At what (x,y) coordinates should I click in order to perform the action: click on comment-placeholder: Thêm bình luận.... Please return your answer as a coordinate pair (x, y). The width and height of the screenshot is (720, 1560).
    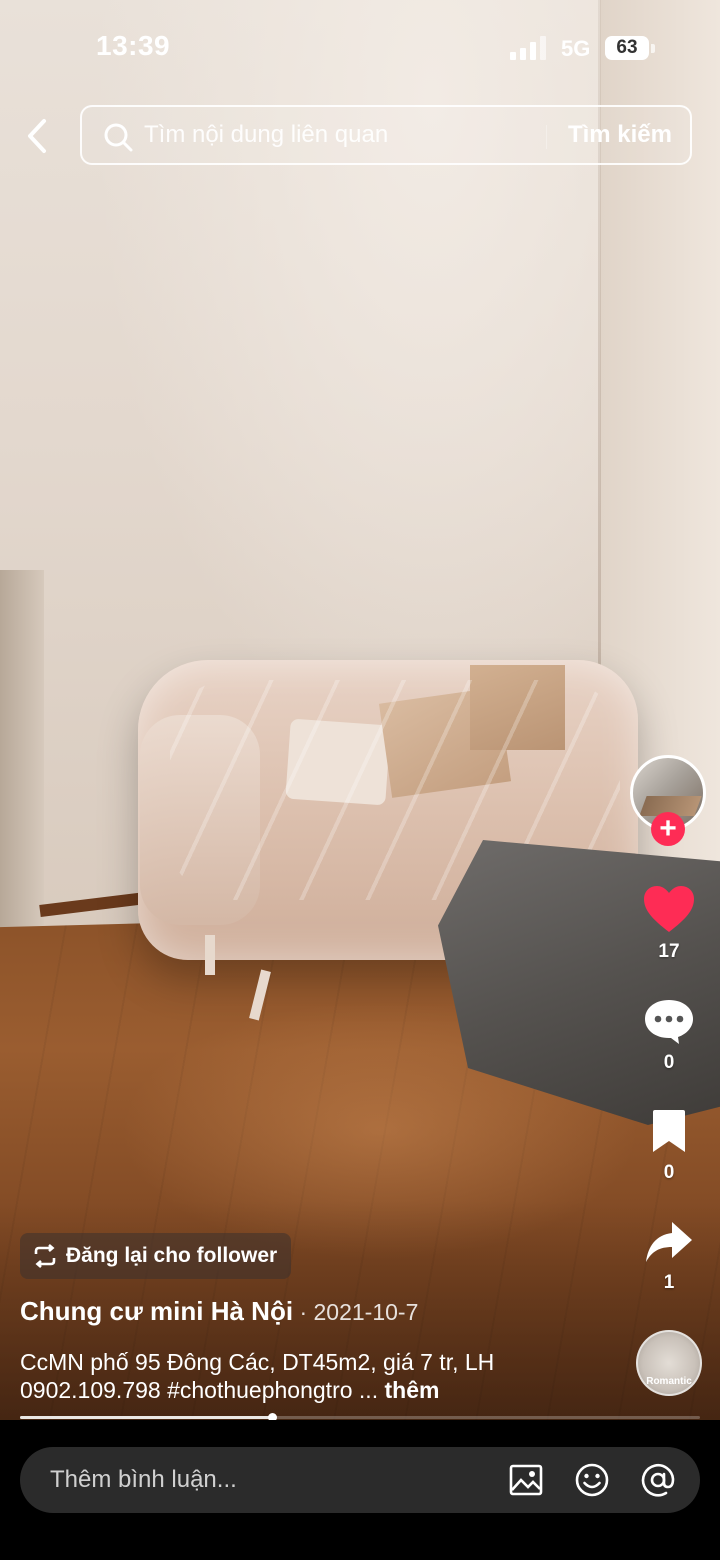
    Looking at the image, I should click on (143, 1479).